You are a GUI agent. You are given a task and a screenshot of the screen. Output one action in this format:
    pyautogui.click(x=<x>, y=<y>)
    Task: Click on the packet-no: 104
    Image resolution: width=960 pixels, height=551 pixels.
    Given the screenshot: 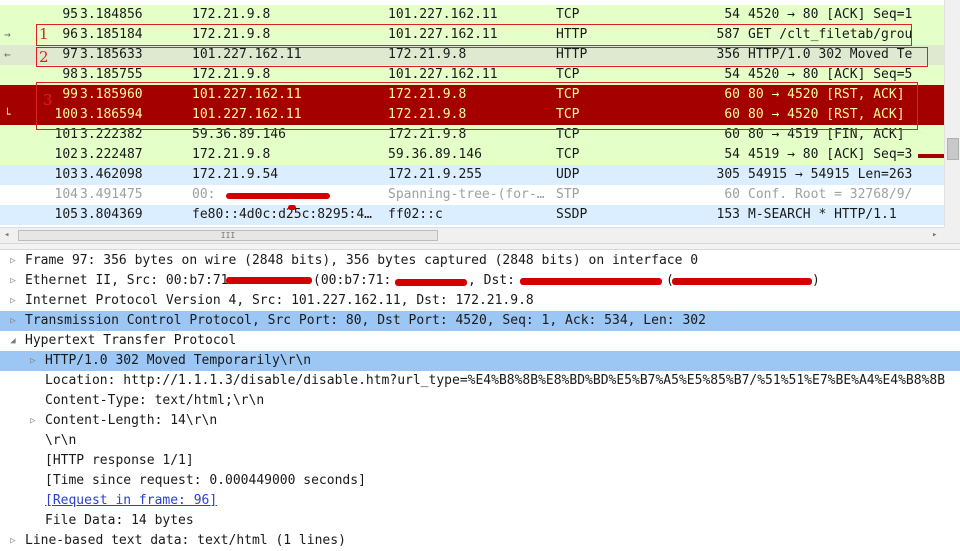 What is the action you would take?
    pyautogui.click(x=66, y=194)
    